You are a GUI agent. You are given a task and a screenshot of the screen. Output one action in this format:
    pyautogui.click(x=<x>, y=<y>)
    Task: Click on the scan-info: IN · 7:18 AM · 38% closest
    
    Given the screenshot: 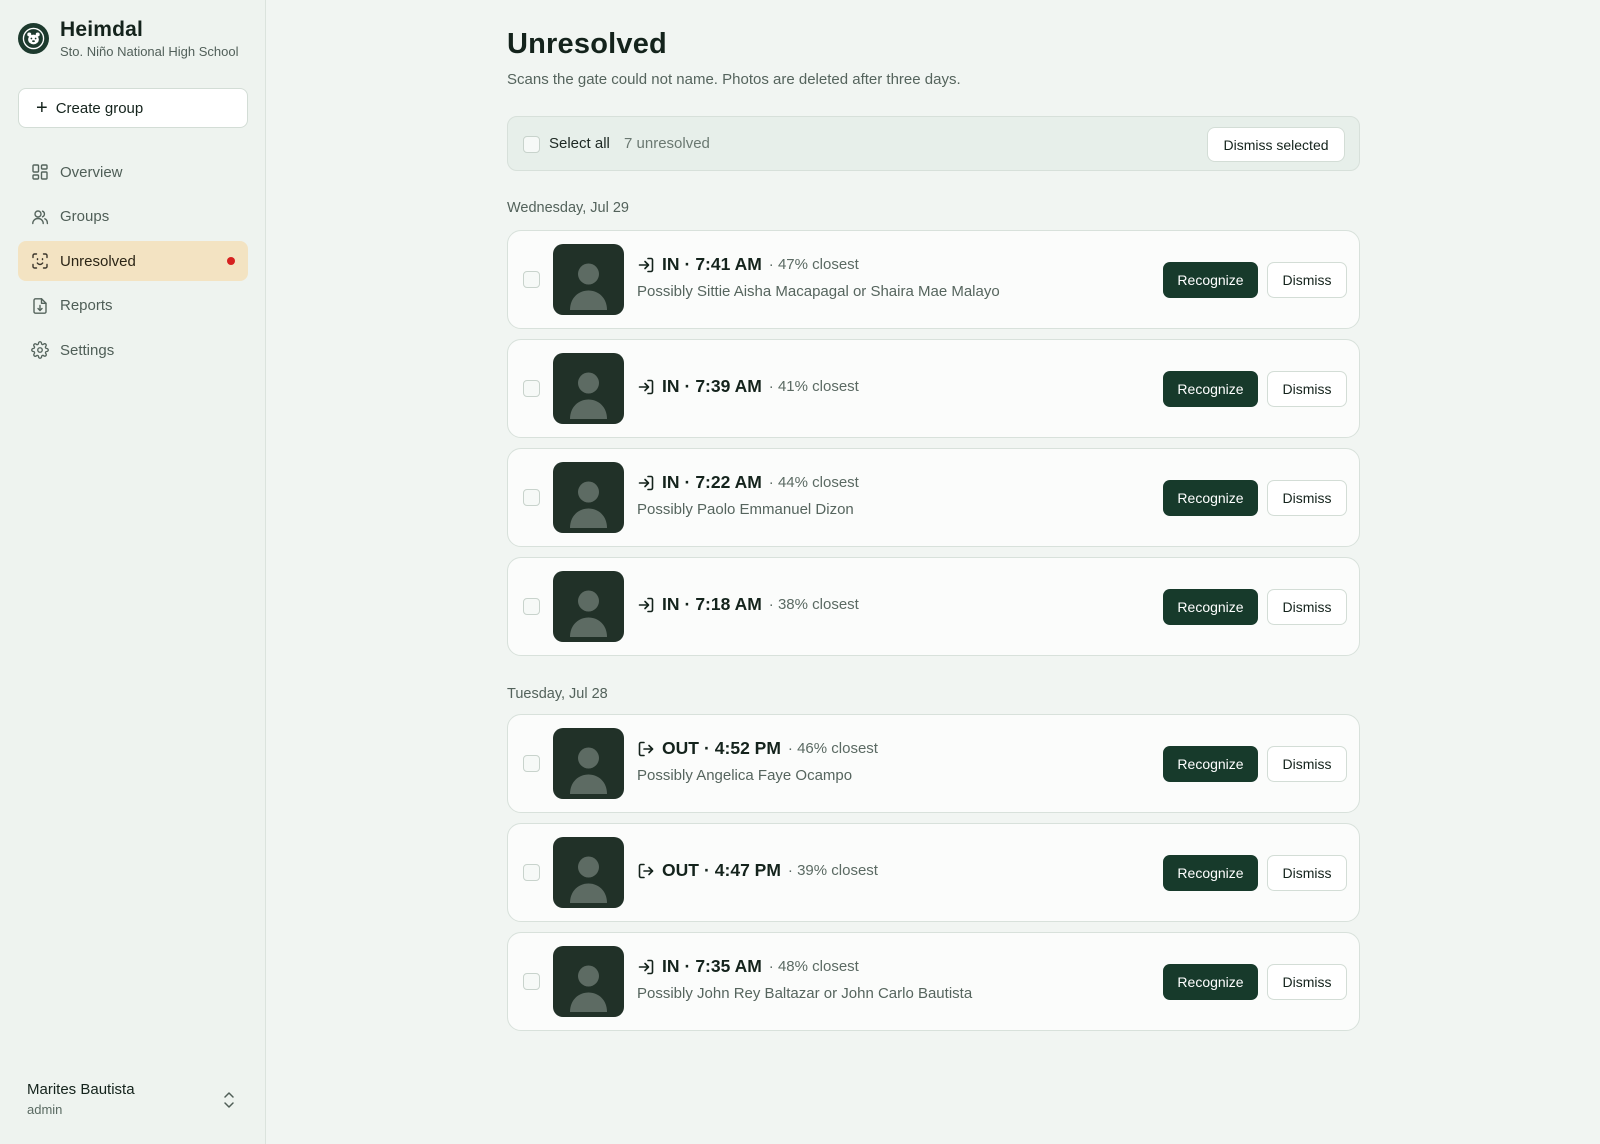 What is the action you would take?
    pyautogui.click(x=748, y=604)
    